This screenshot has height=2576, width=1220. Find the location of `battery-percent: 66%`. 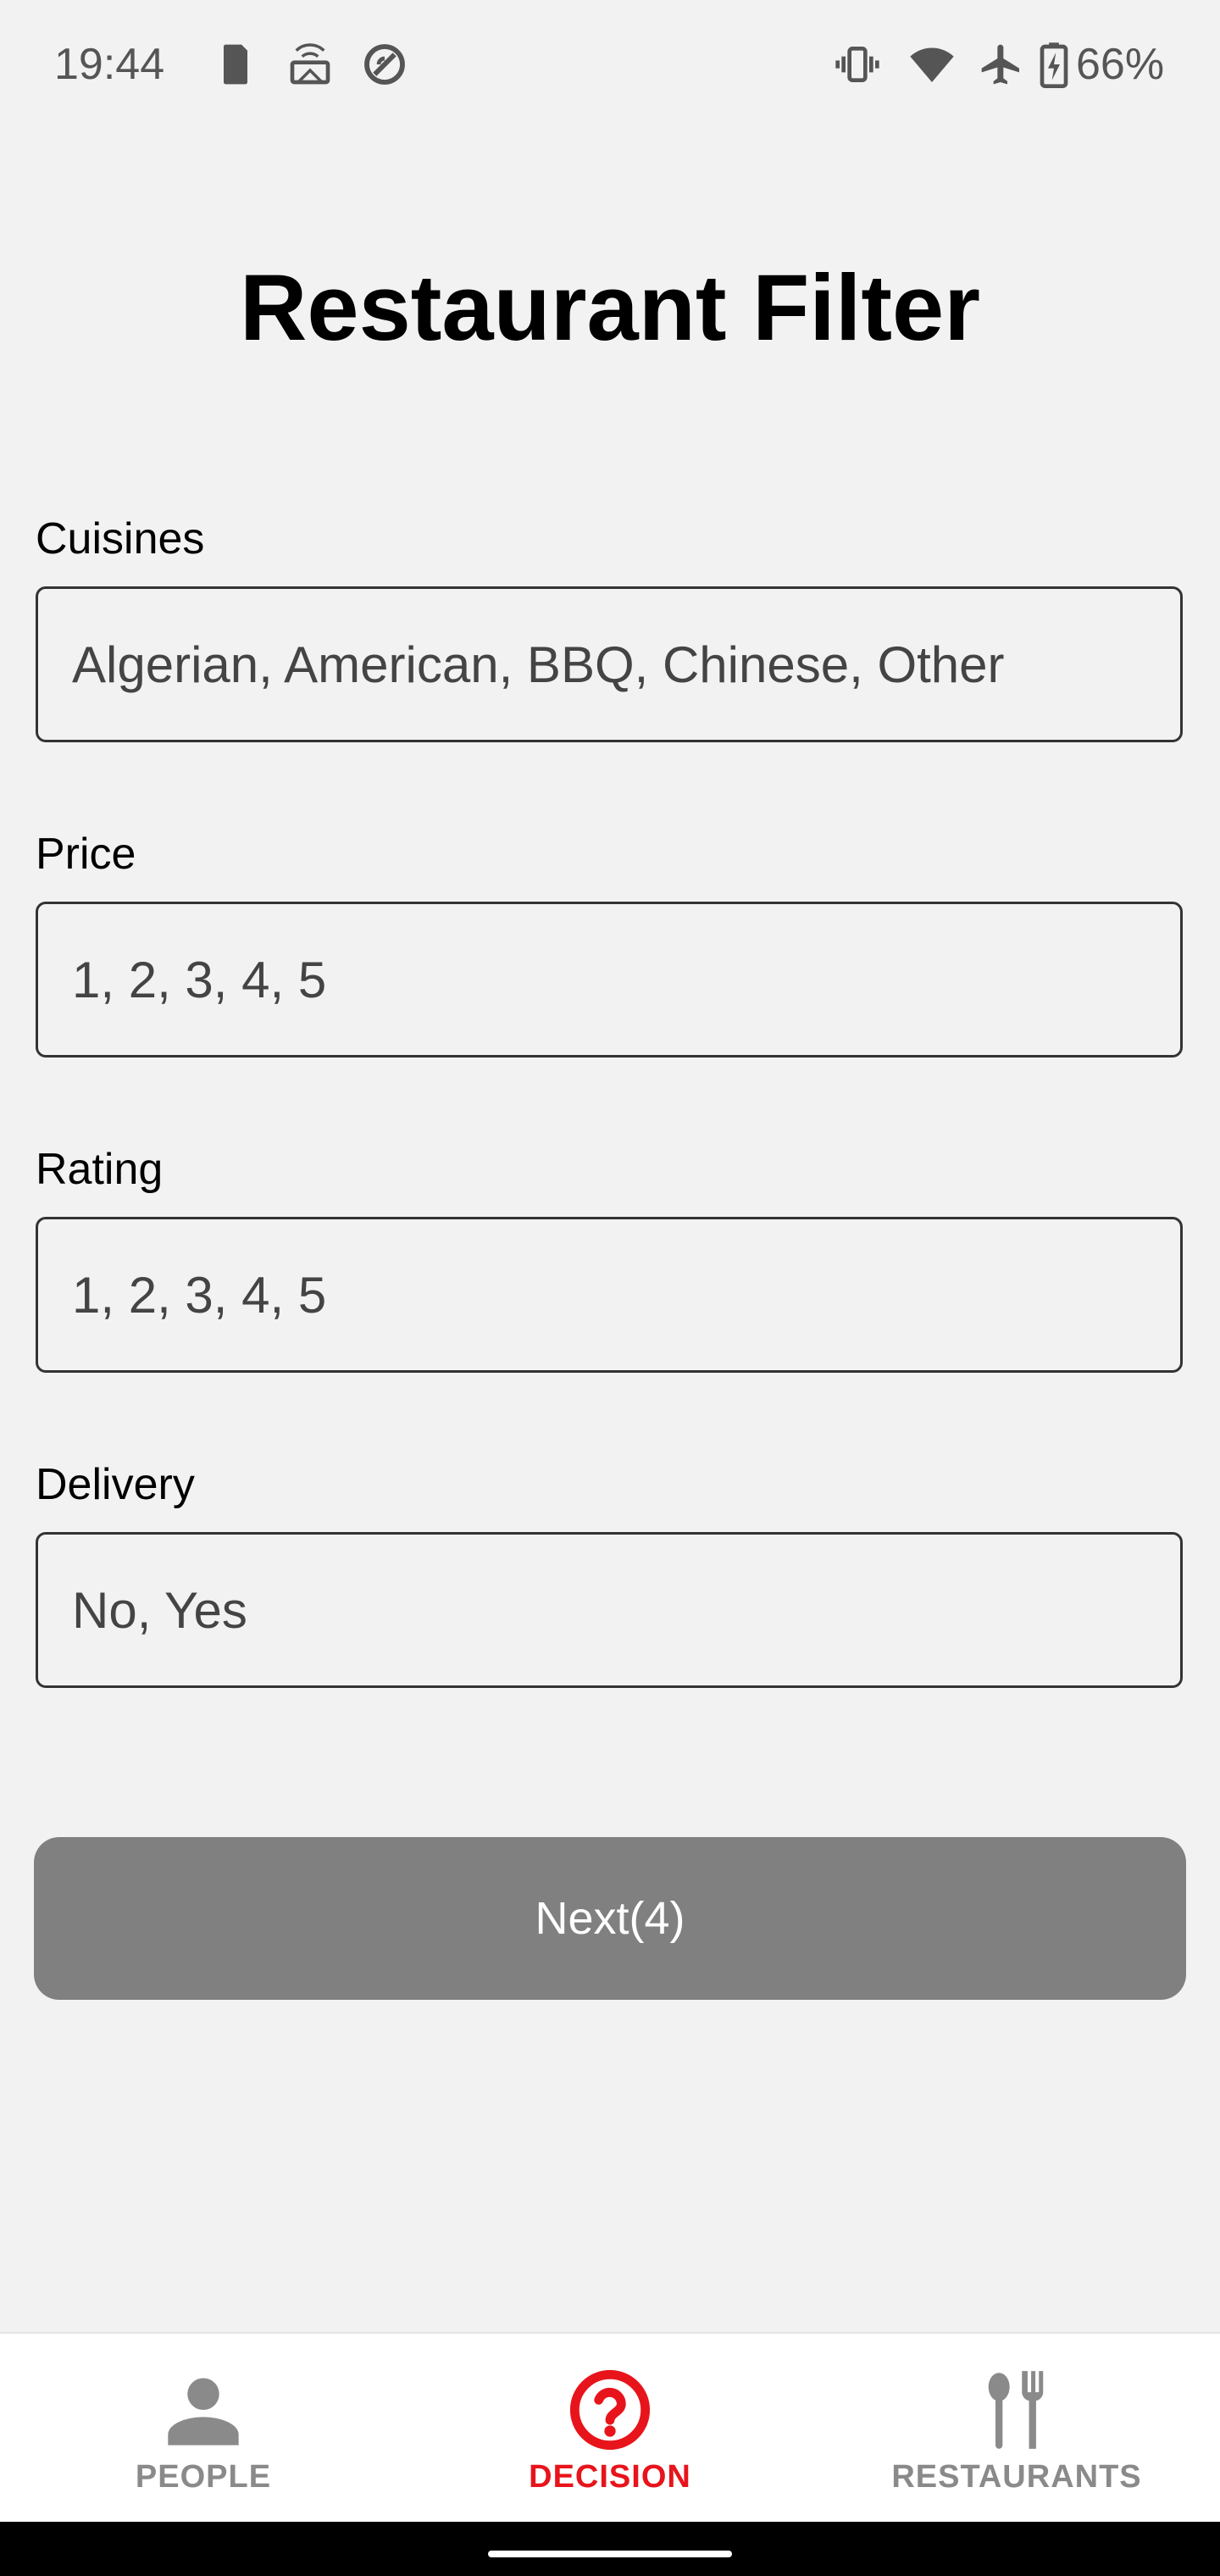

battery-percent: 66% is located at coordinates (1120, 64).